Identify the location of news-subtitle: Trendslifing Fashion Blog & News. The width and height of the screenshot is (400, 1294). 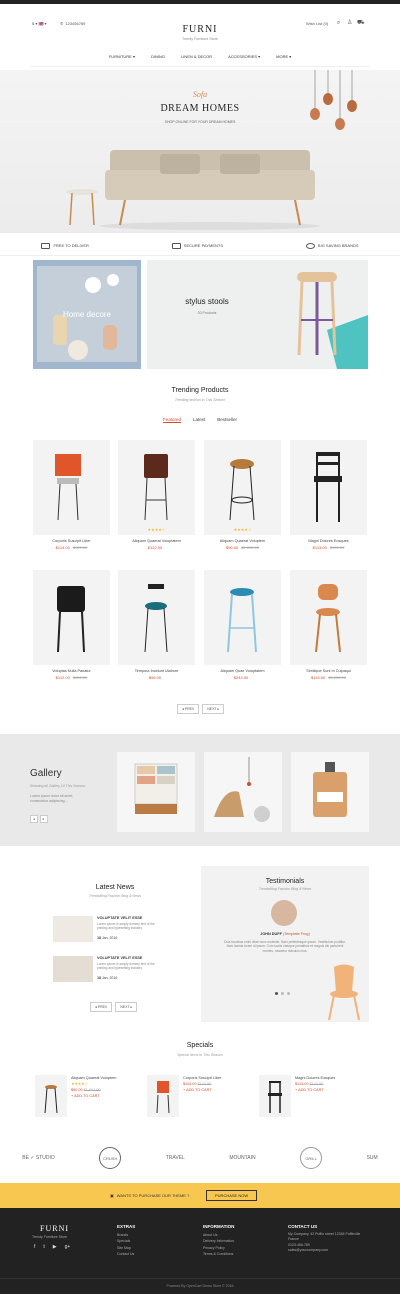
(115, 896).